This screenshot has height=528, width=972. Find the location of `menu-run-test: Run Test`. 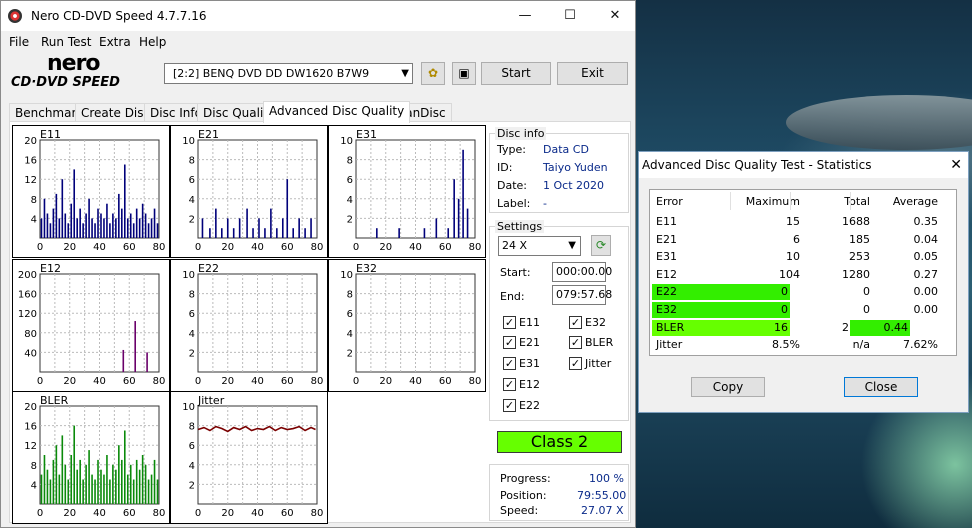

menu-run-test: Run Test is located at coordinates (66, 42).